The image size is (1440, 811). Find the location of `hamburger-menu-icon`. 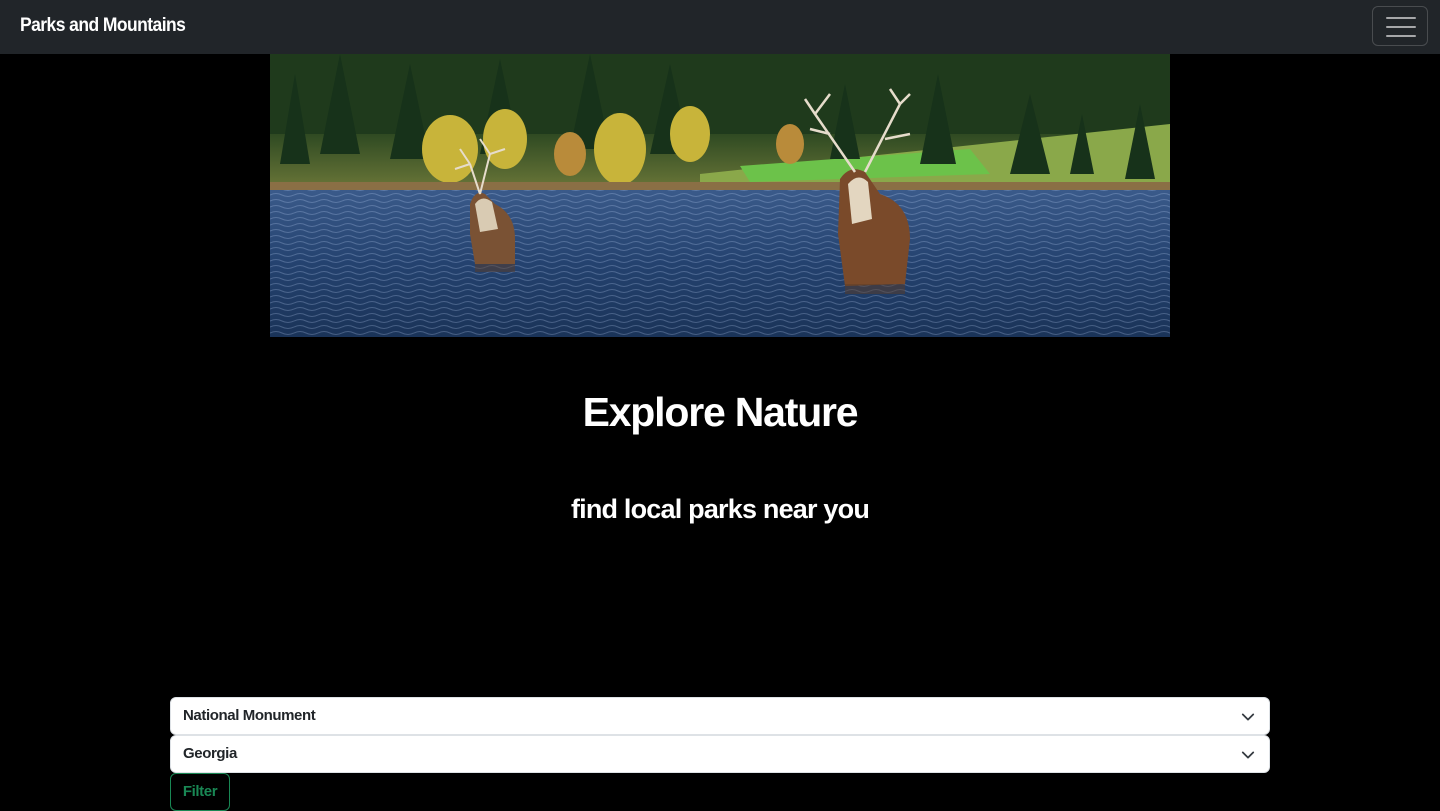

hamburger-menu-icon is located at coordinates (1401, 27).